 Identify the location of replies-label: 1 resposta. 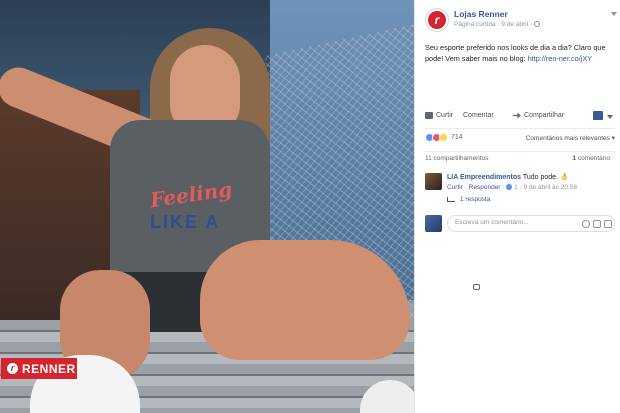
(475, 199).